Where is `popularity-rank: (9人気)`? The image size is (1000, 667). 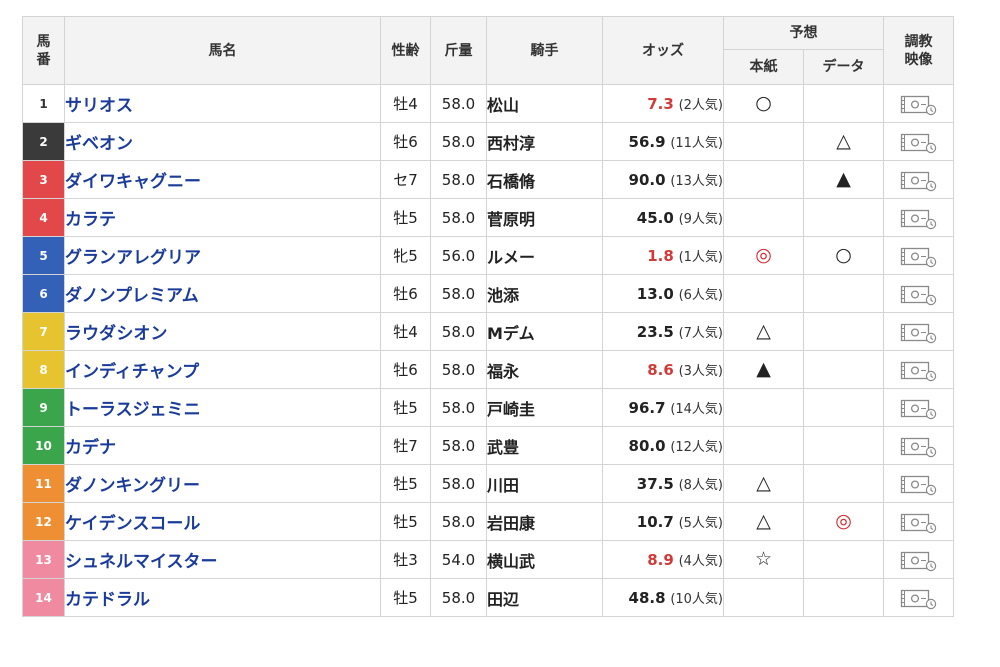
popularity-rank: (9人気) is located at coordinates (700, 219).